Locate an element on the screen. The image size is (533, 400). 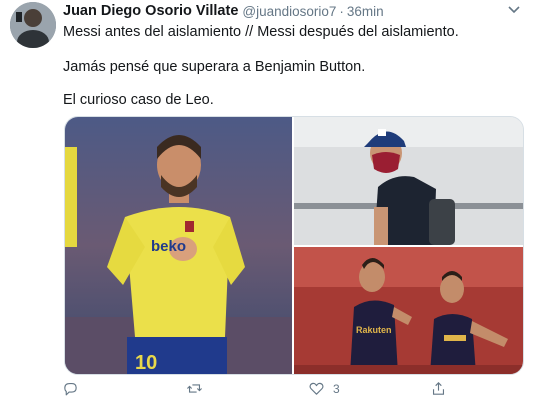
media-photo-messi-after is located at coordinates (408, 181).